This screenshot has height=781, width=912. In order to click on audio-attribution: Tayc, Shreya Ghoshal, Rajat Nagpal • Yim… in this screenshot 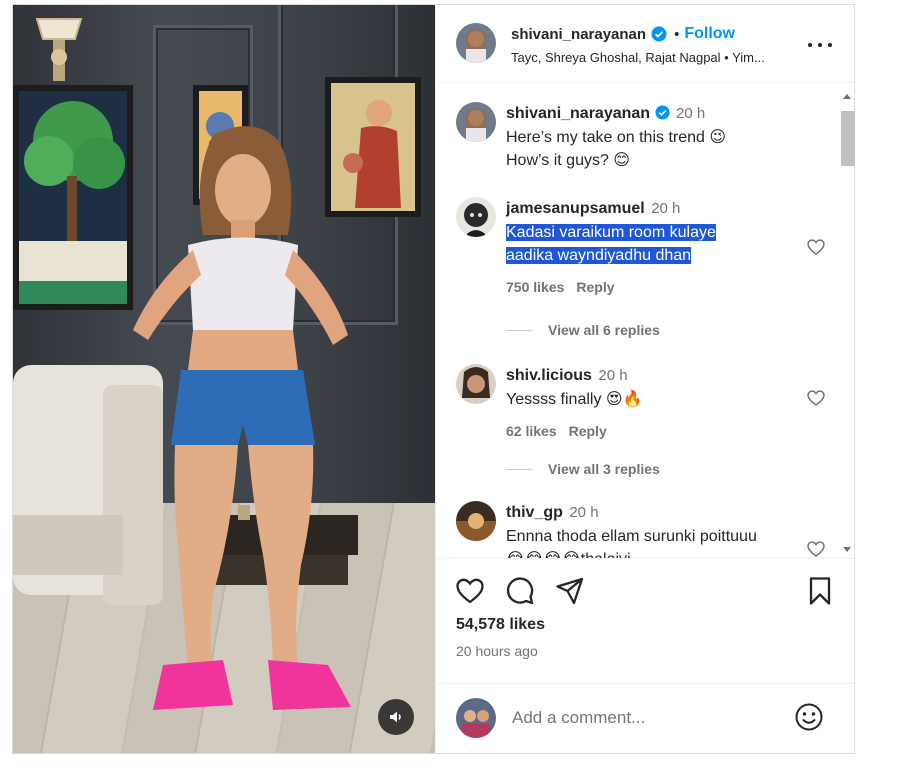, I will do `click(656, 57)`.